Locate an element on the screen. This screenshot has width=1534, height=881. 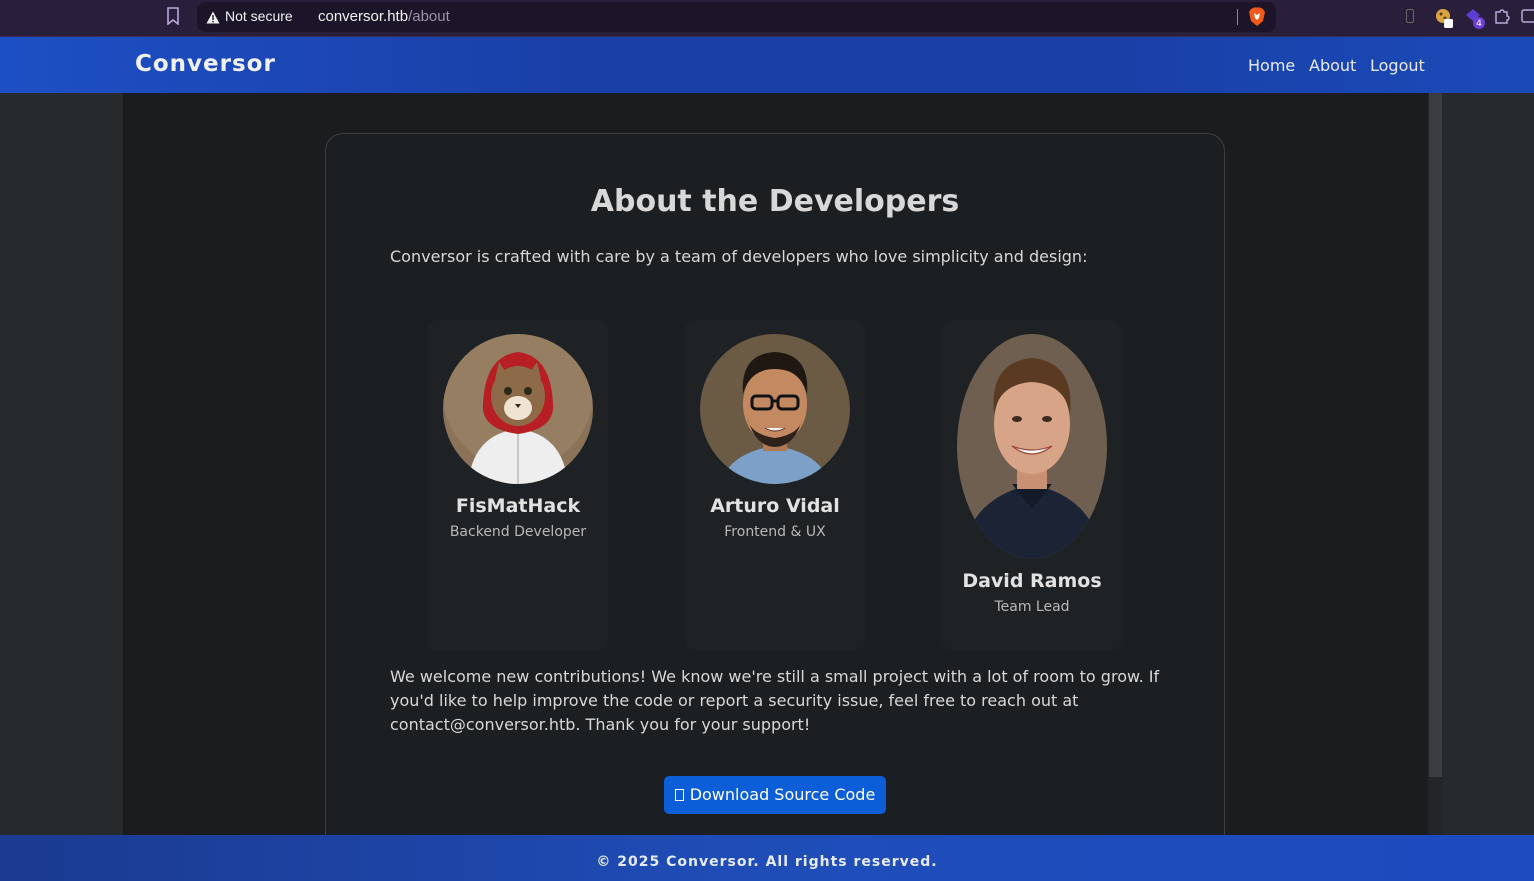
developer-name: FisMatHack is located at coordinates (518, 506).